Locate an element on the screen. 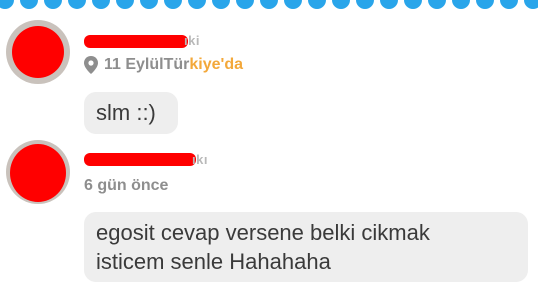 The height and width of the screenshot is (283, 538). message-text-line: isticem senle Hahahaha is located at coordinates (213, 261).